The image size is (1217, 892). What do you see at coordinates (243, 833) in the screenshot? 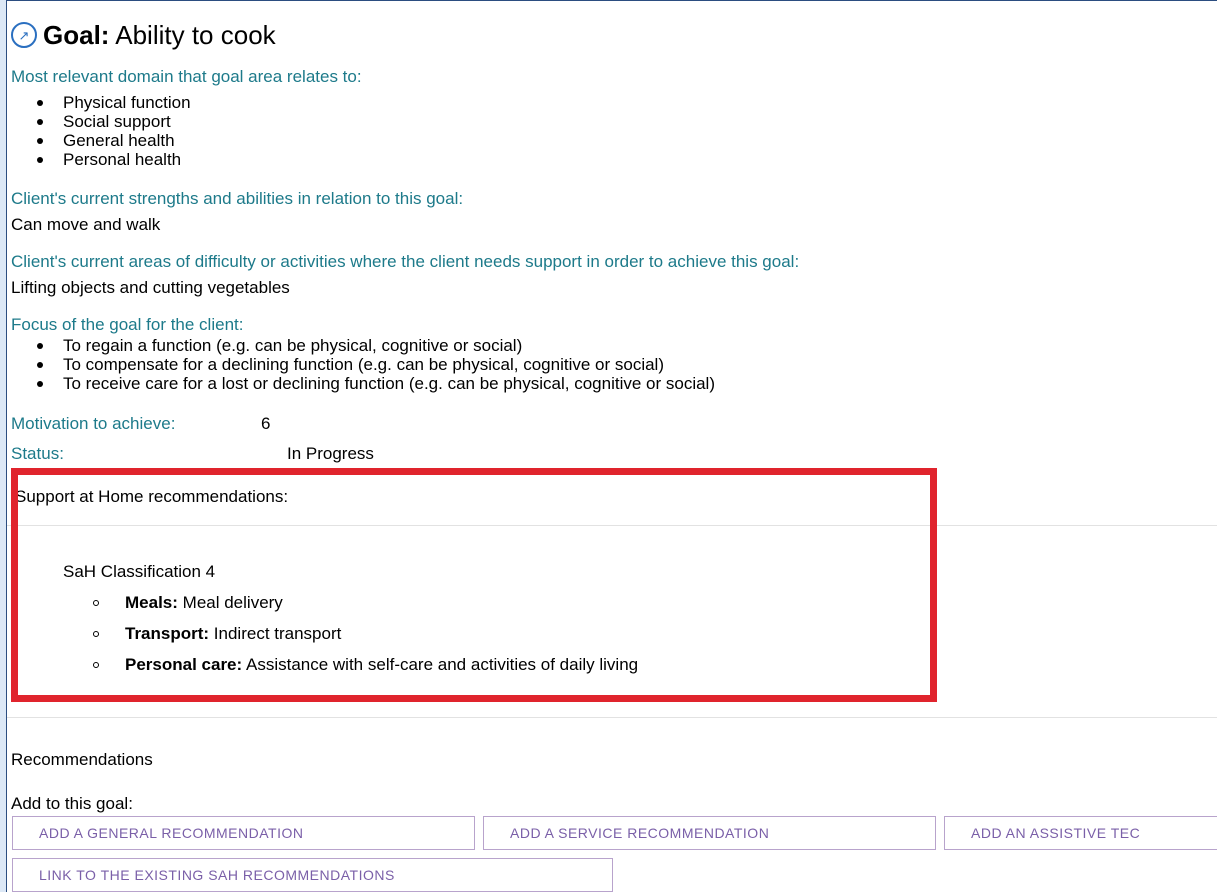
I see `add-general-recommendation-button: ADD A GENERAL RECOMMENDATION` at bounding box center [243, 833].